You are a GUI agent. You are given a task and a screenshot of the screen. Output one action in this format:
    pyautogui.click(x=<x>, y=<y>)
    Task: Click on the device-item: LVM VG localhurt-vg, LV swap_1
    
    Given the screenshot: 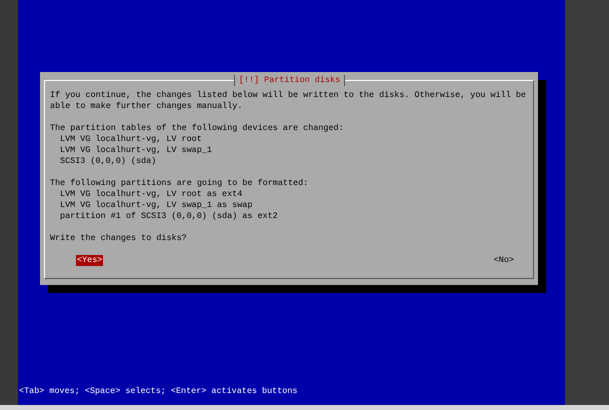 What is the action you would take?
    pyautogui.click(x=136, y=150)
    